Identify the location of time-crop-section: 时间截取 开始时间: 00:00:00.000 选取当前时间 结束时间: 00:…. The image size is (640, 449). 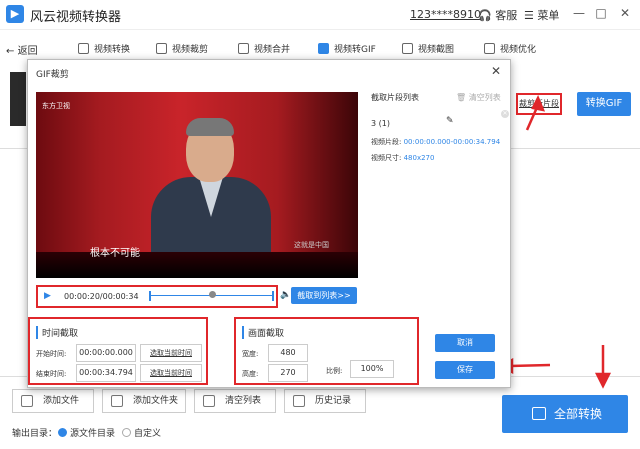
(118, 351).